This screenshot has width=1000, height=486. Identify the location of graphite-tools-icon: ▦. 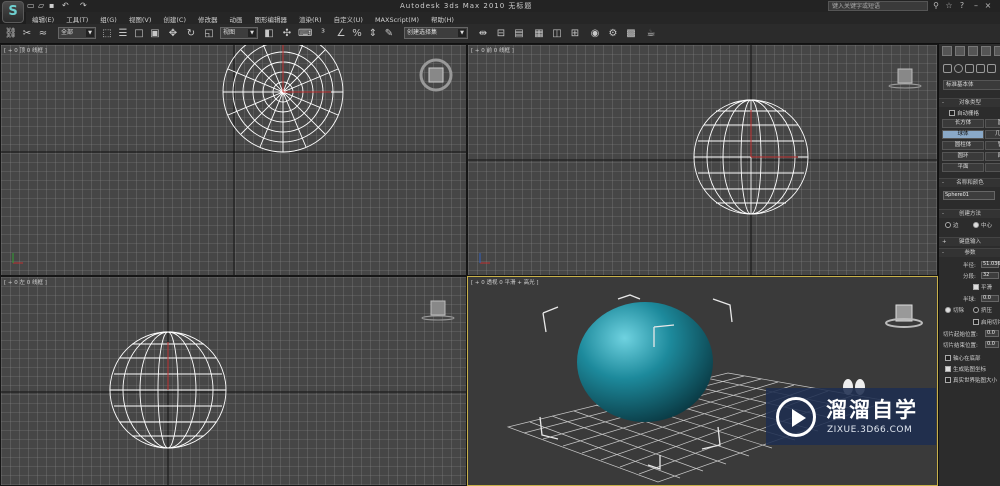
(539, 34).